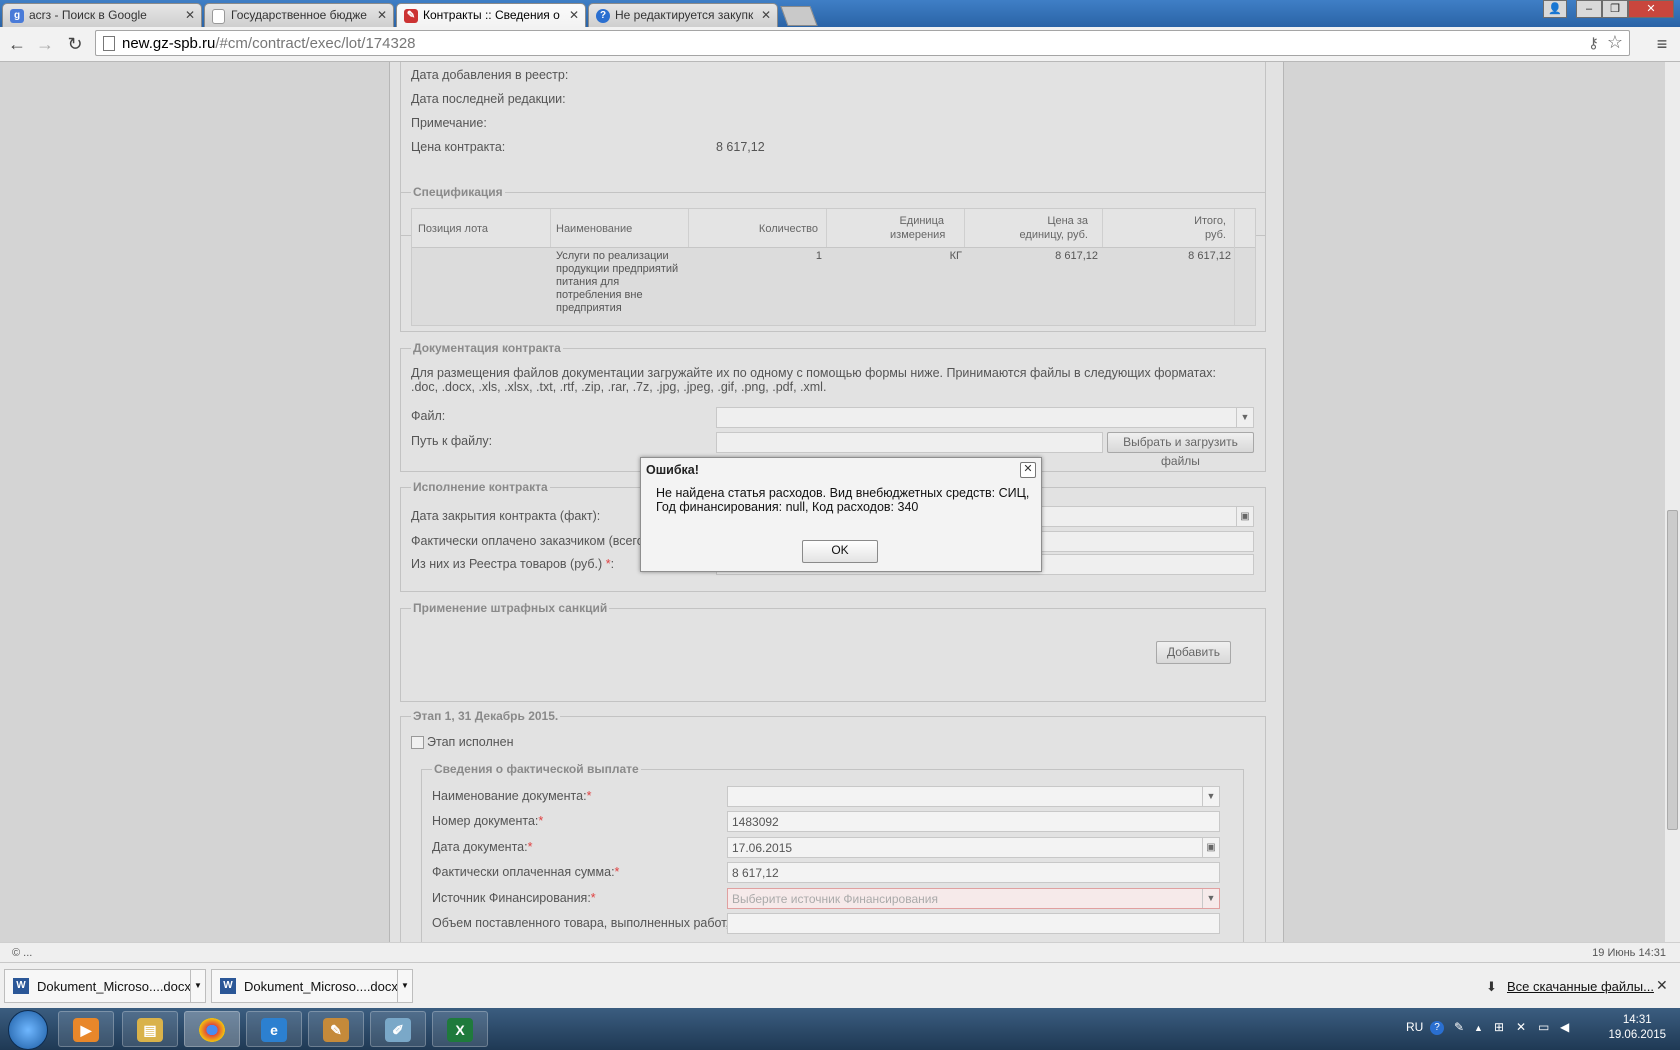  I want to click on excel-taskbar-button: X, so click(460, 1029).